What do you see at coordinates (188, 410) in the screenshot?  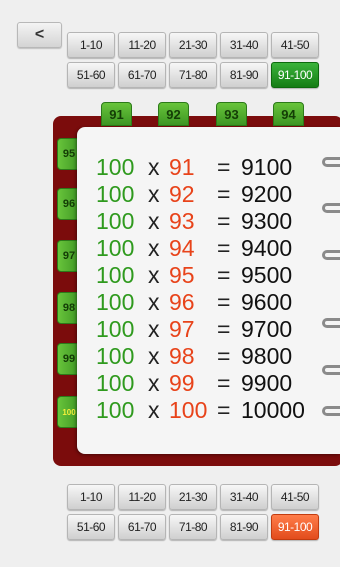 I see `multiplier: 100` at bounding box center [188, 410].